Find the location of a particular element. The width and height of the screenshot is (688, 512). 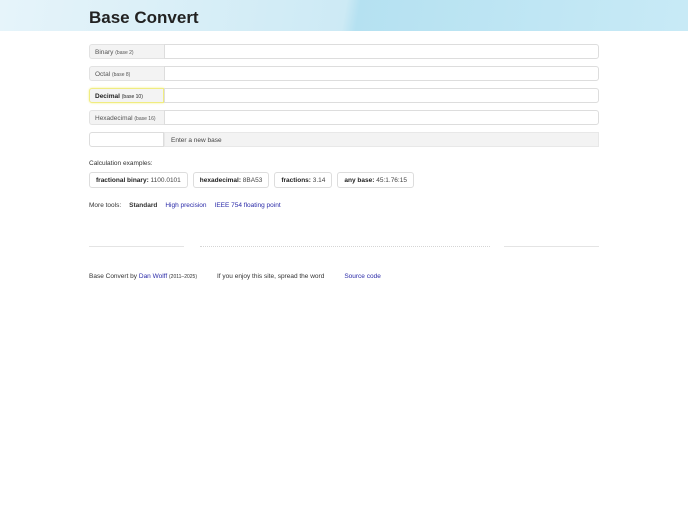

new-base-row: Enter a new base is located at coordinates (344, 139).